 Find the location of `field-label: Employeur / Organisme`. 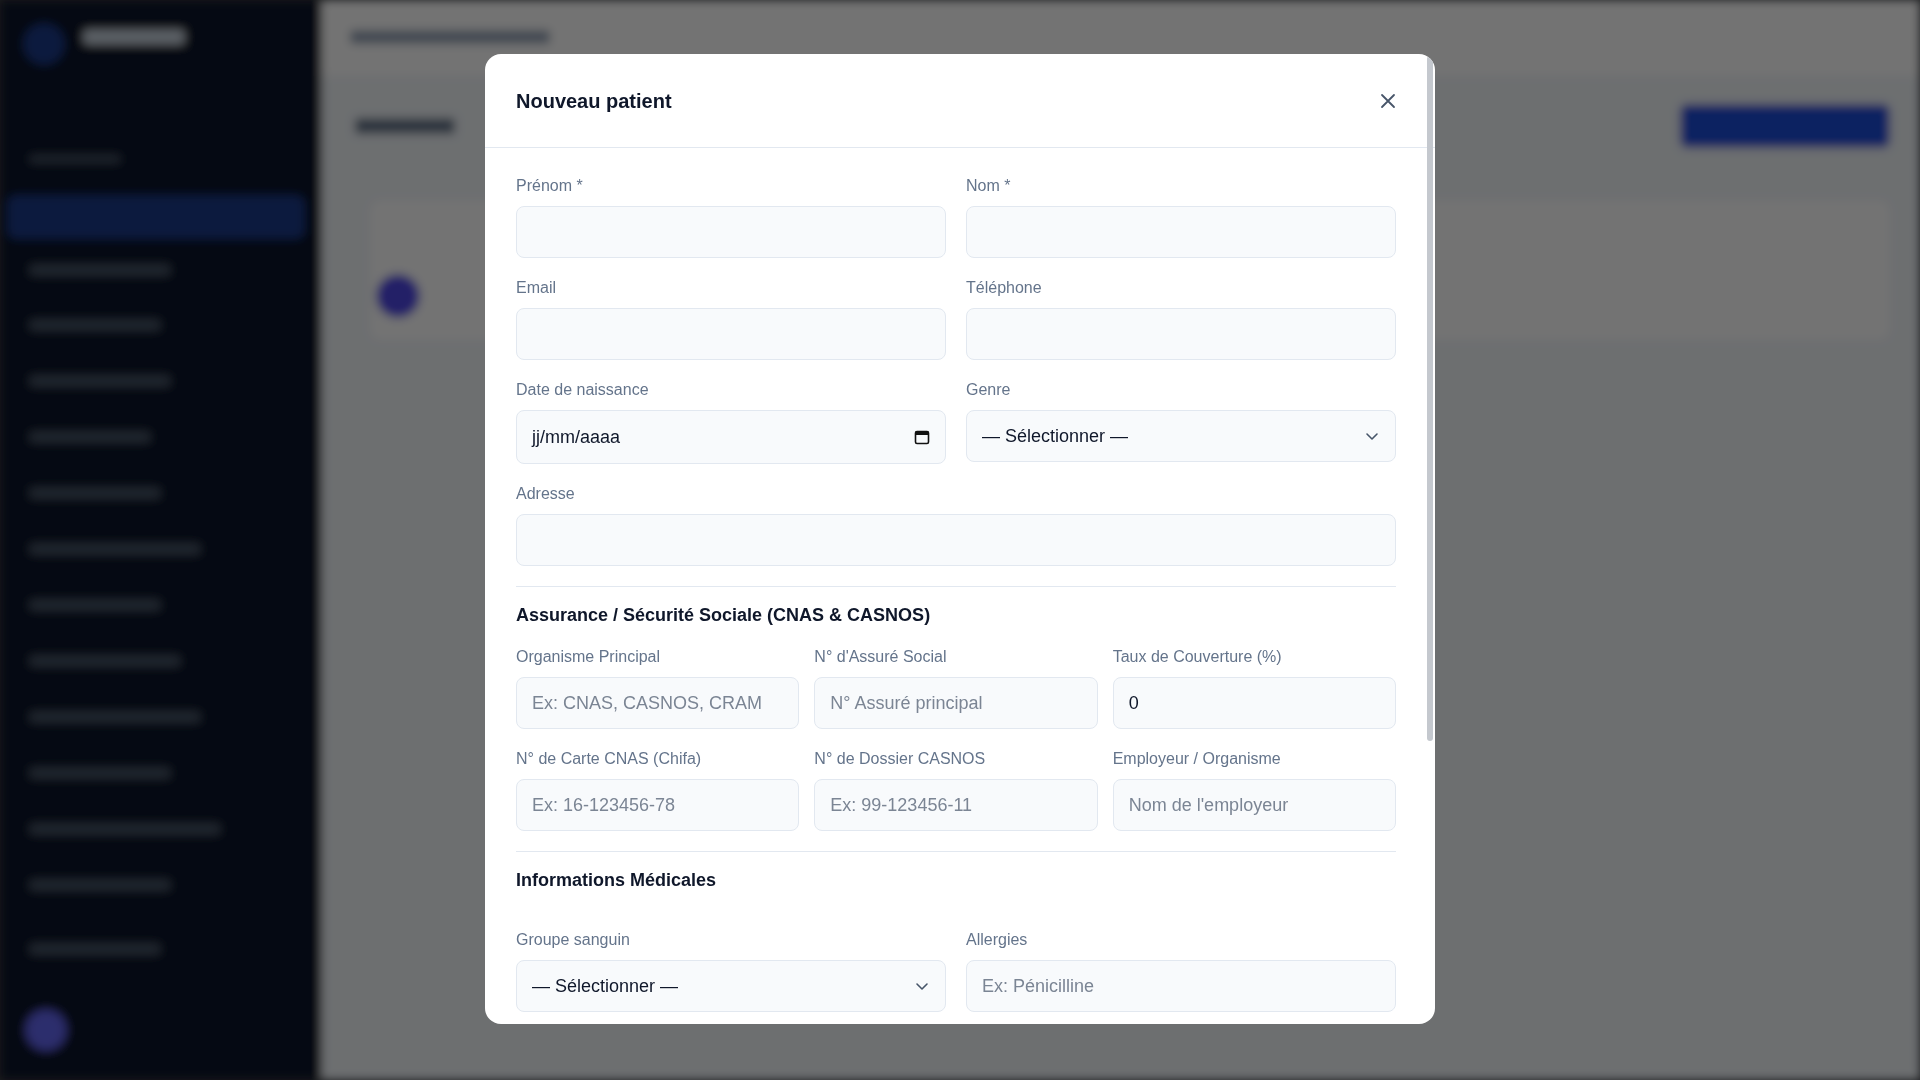

field-label: Employeur / Organisme is located at coordinates (1197, 759).